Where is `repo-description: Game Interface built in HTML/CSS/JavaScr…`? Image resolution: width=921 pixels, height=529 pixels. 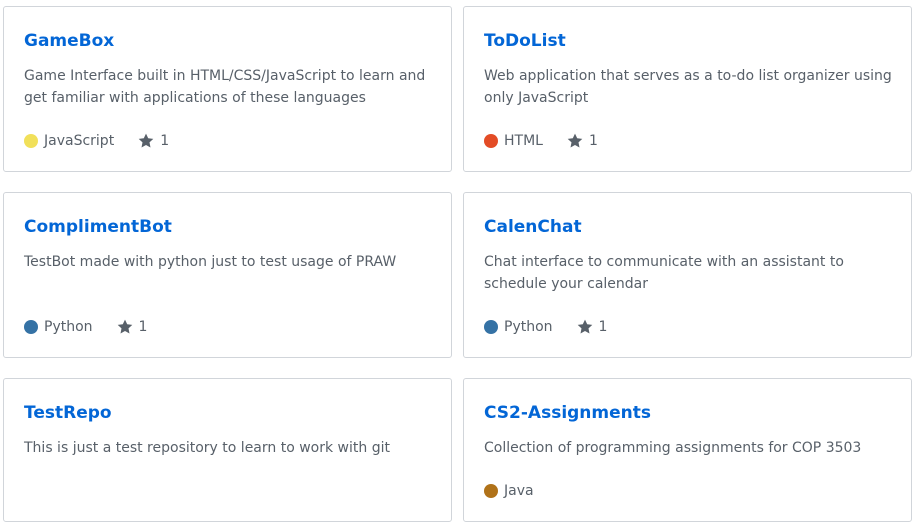
repo-description: Game Interface built in HTML/CSS/JavaScr… is located at coordinates (225, 87).